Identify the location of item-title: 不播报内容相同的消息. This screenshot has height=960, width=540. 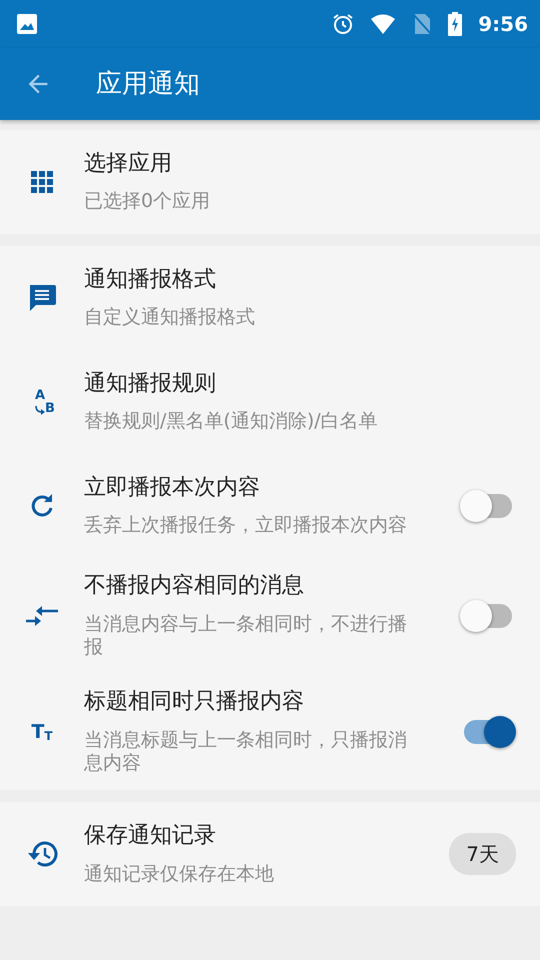
(194, 586).